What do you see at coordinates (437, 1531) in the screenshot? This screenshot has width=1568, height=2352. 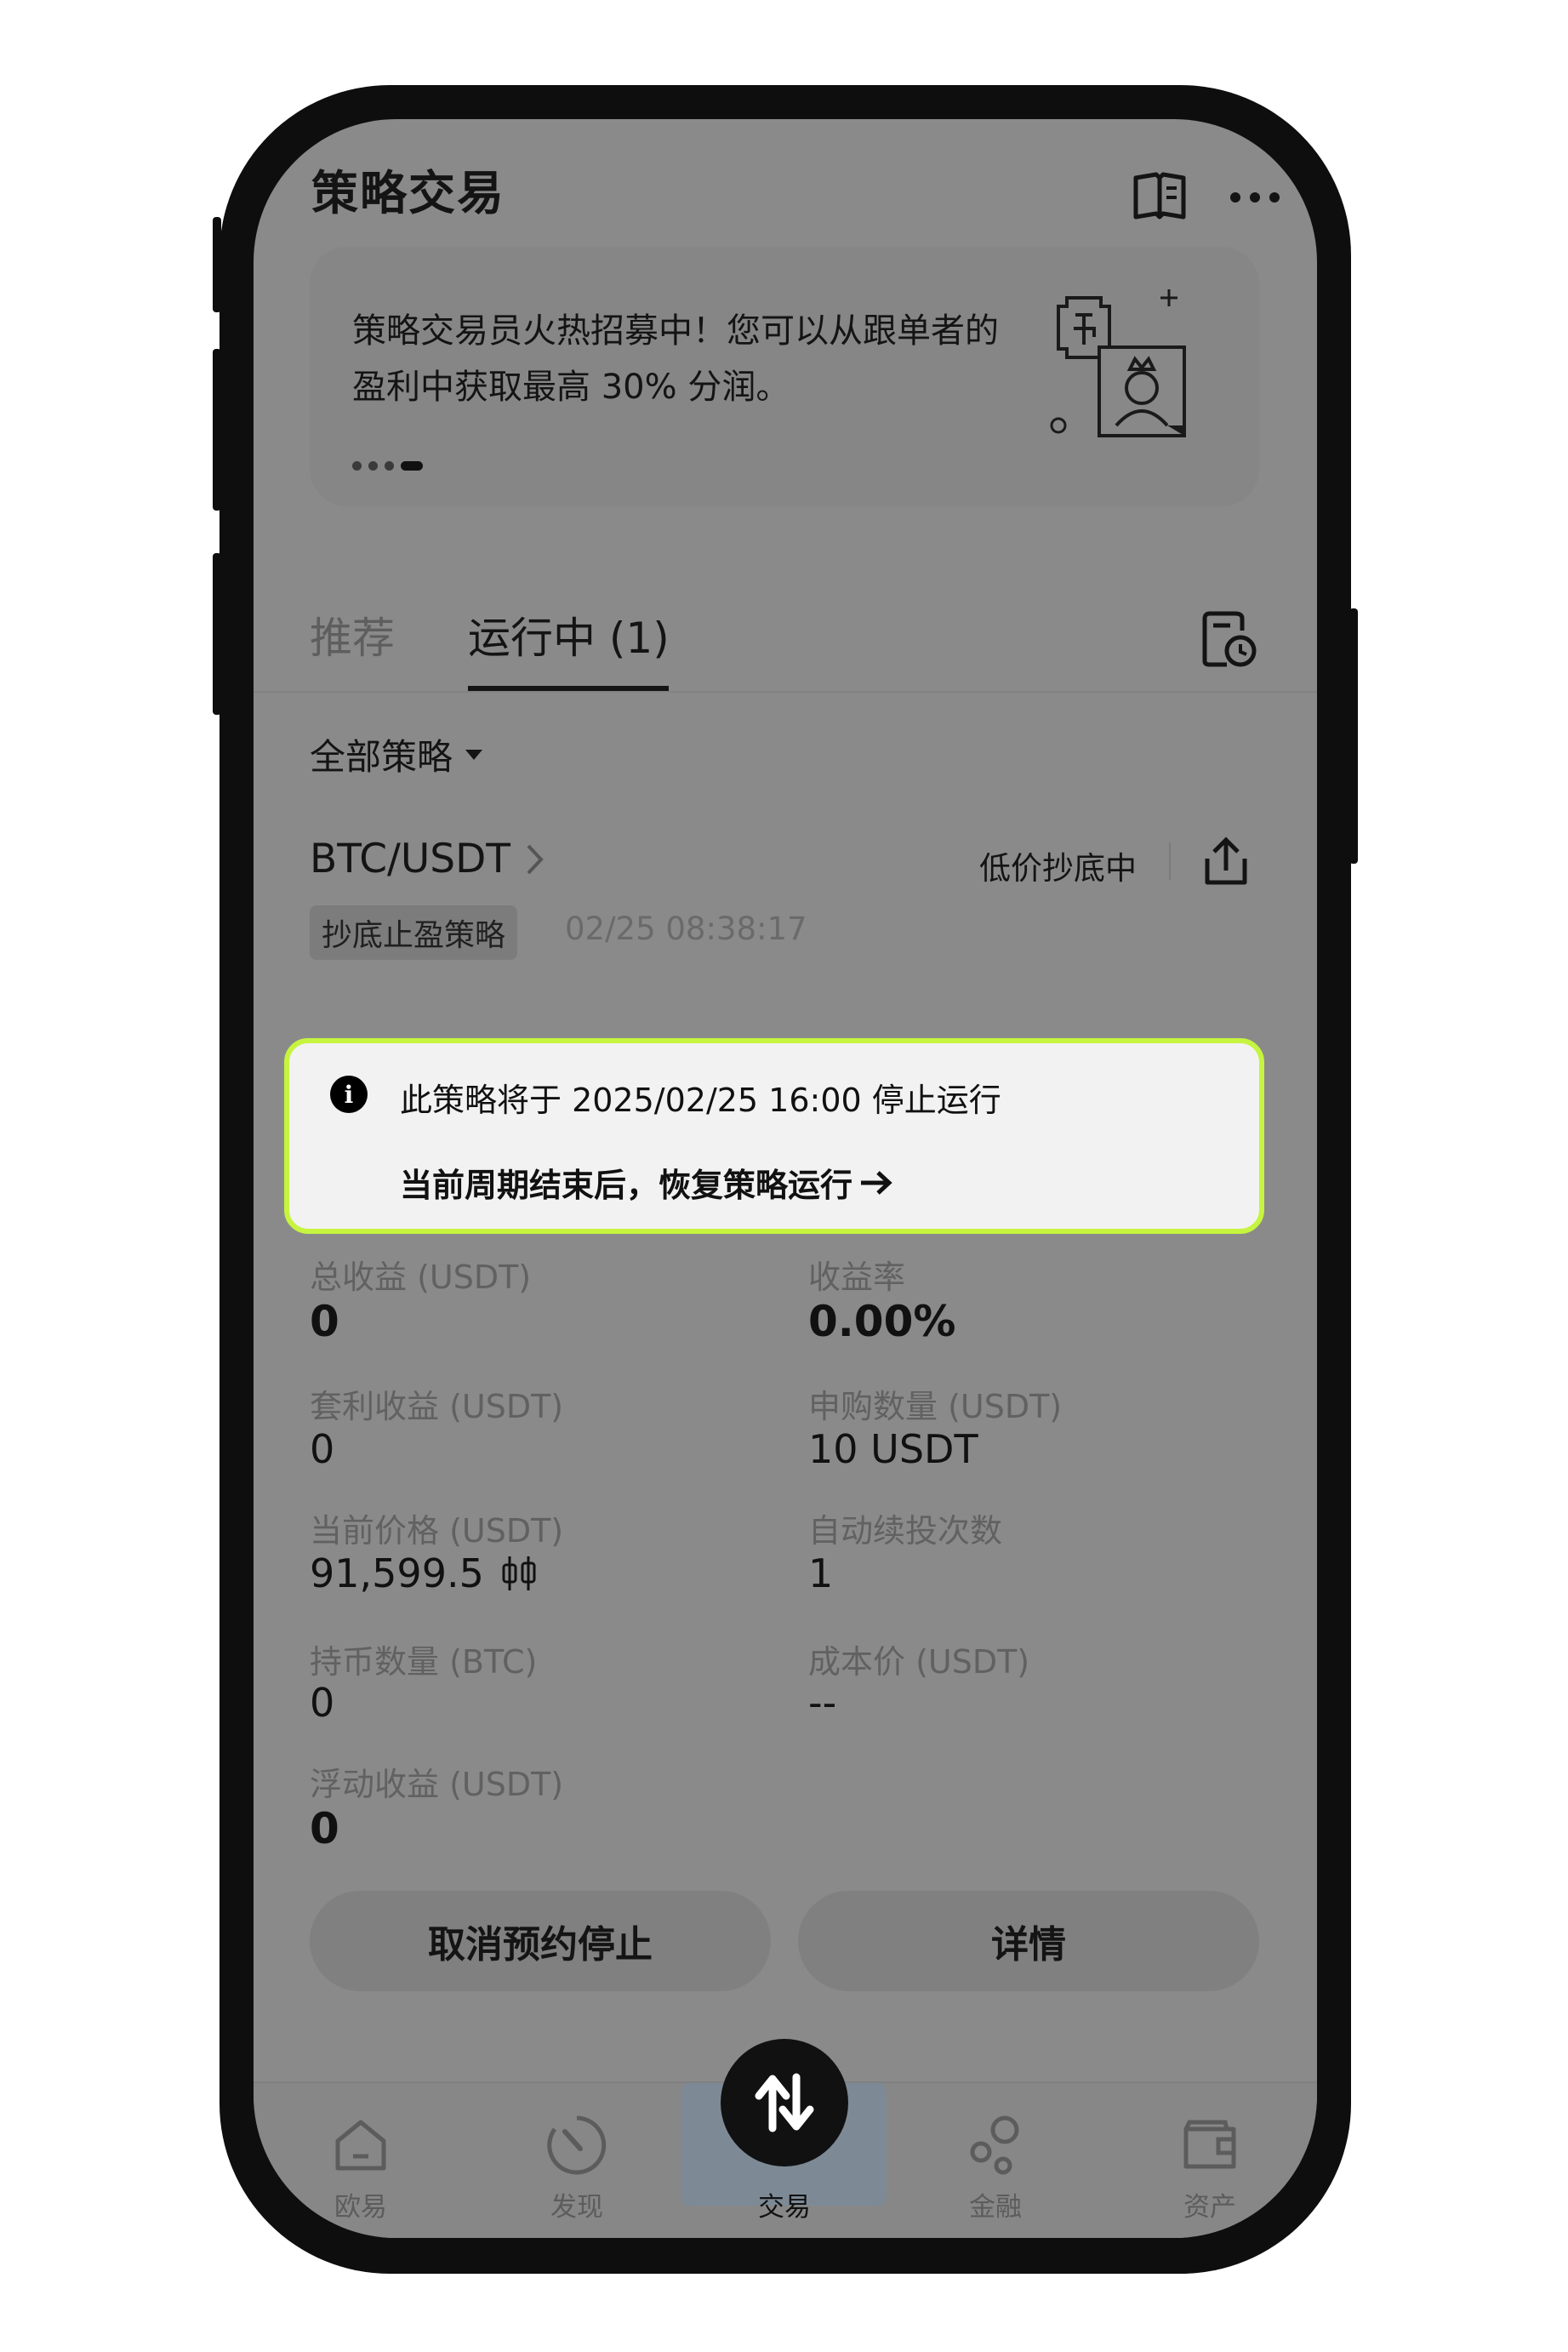 I see `stat-label-current-price: 当前价格 (USDT)` at bounding box center [437, 1531].